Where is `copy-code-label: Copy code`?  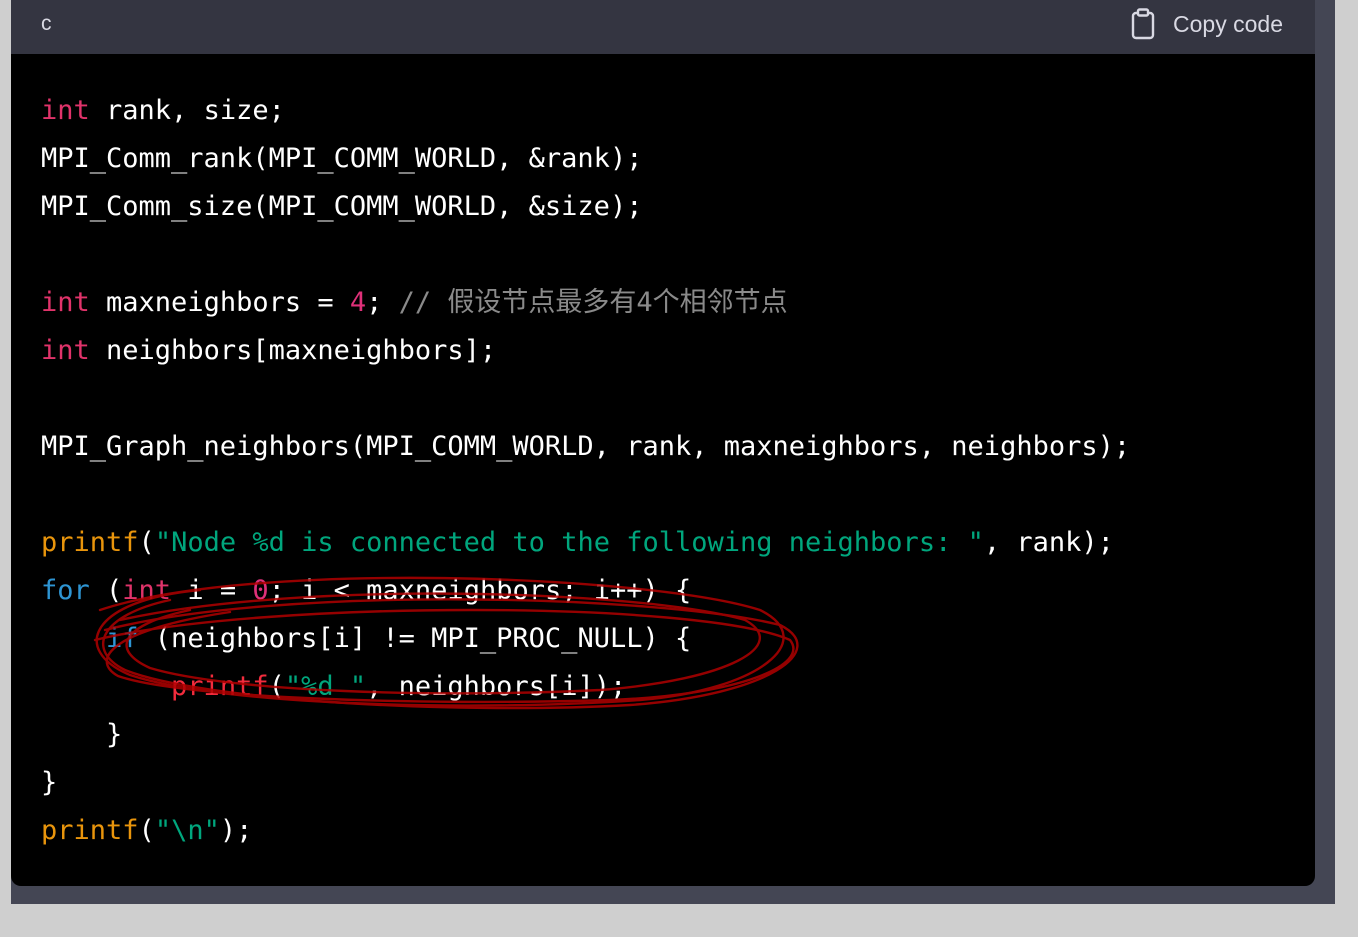 copy-code-label: Copy code is located at coordinates (1228, 23).